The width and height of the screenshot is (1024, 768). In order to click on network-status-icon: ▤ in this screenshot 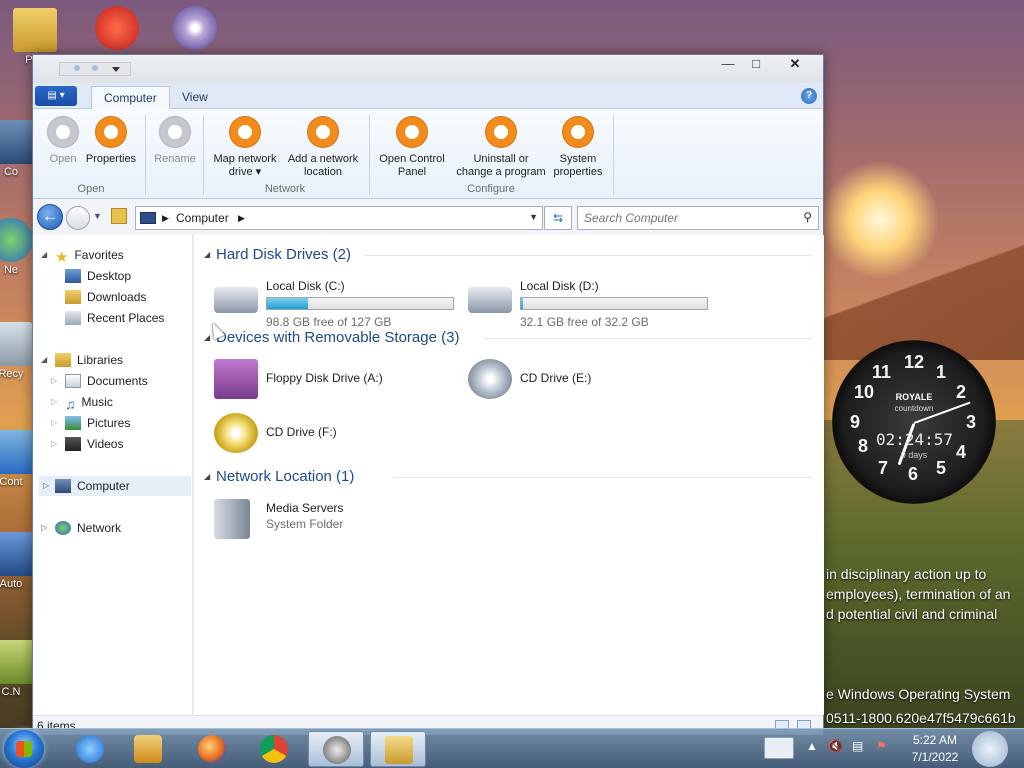, I will do `click(857, 746)`.